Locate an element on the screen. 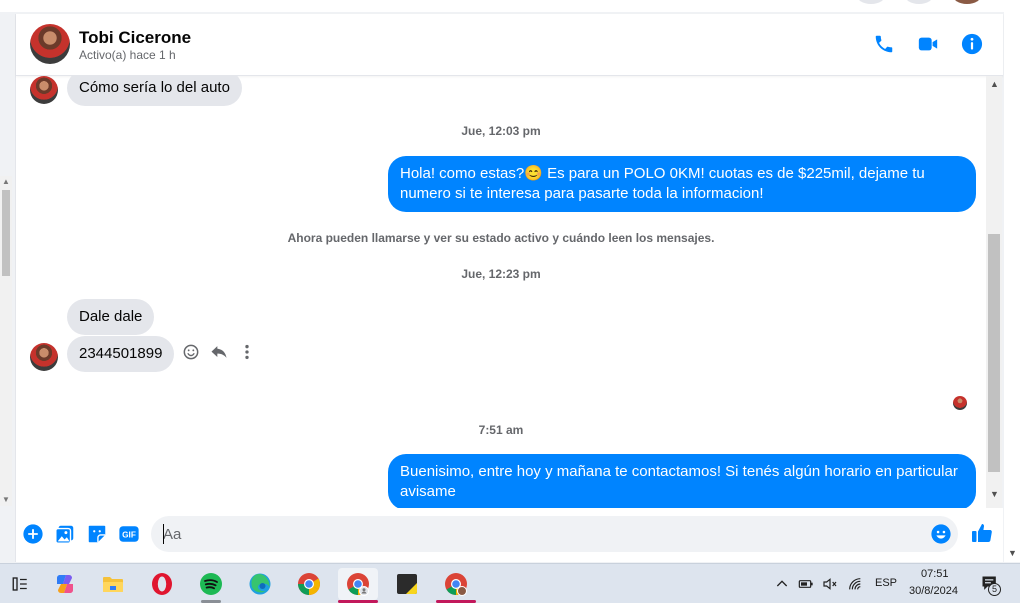  volume-control is located at coordinates (830, 584).